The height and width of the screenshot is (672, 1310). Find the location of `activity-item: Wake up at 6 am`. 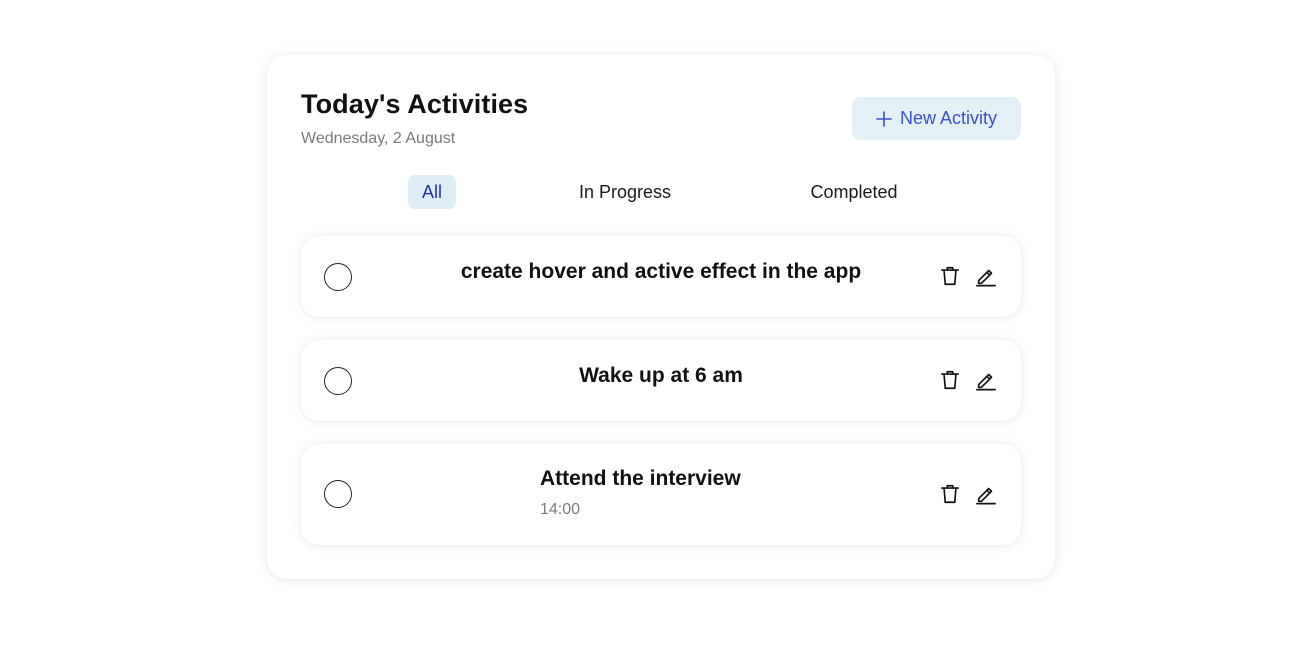

activity-item: Wake up at 6 am is located at coordinates (661, 380).